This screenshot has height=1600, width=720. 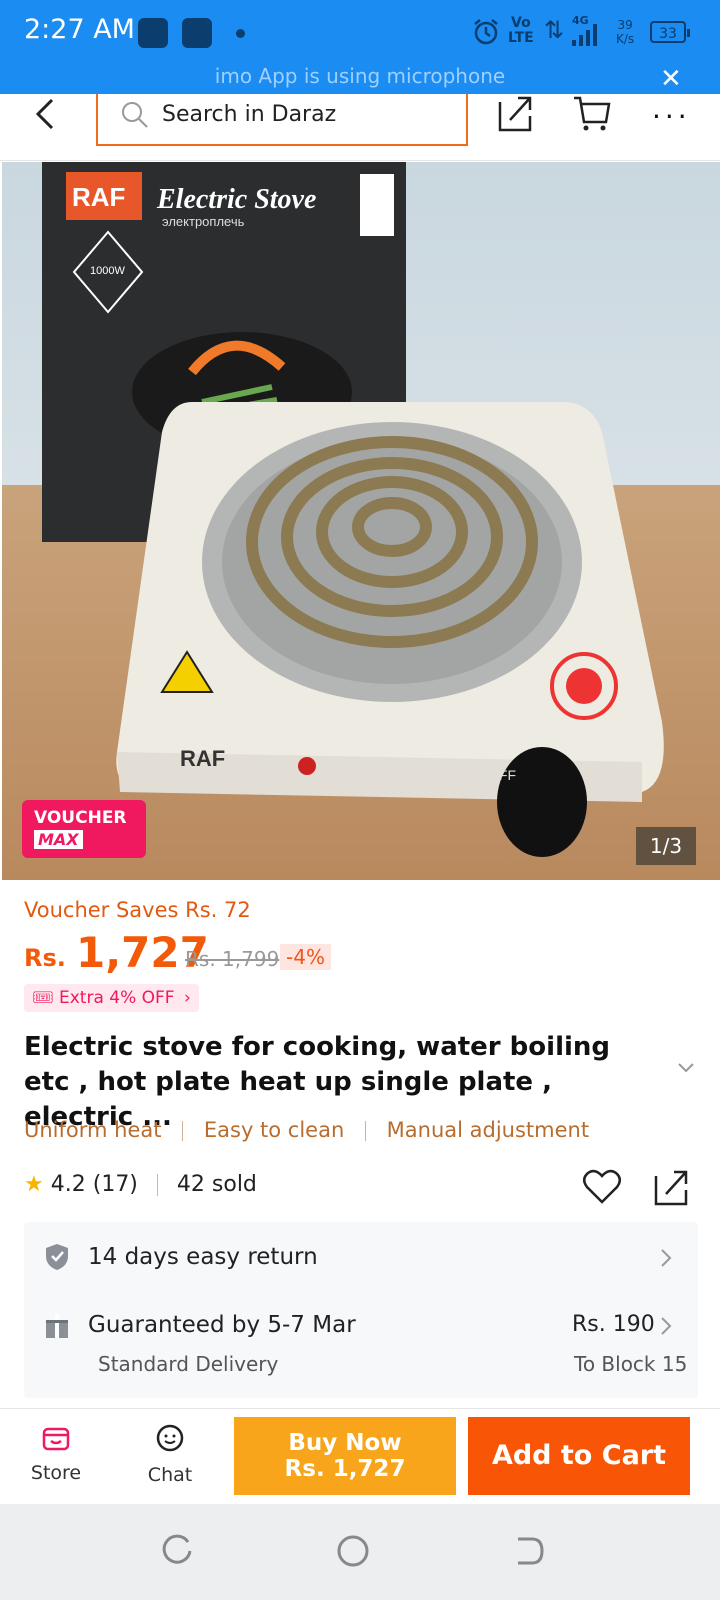 What do you see at coordinates (672, 1190) in the screenshot?
I see `share-icon` at bounding box center [672, 1190].